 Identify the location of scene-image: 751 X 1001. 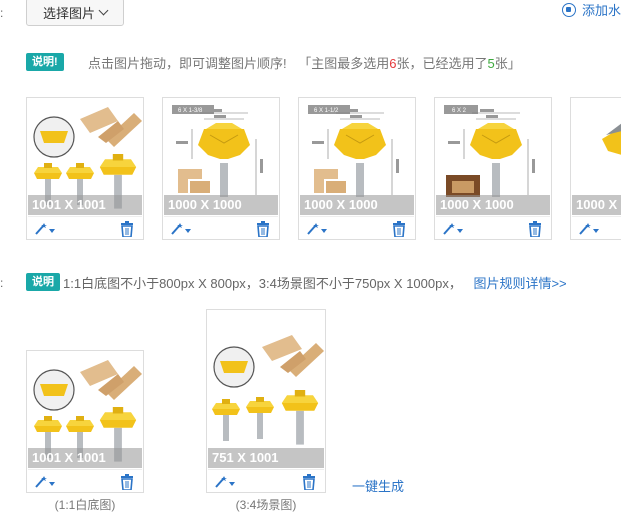
(266, 401).